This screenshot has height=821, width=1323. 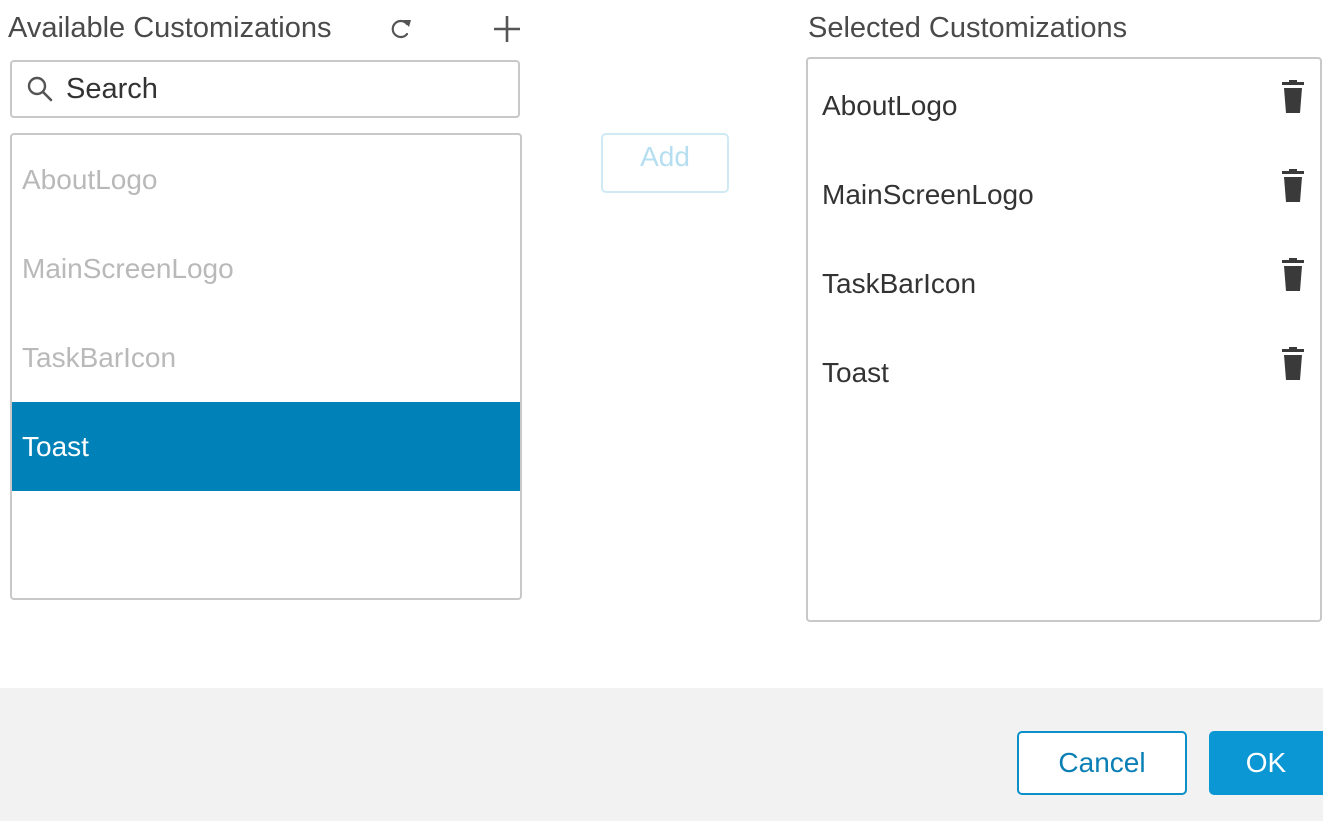 I want to click on available-item-label: MainScreenLogo, so click(x=128, y=268).